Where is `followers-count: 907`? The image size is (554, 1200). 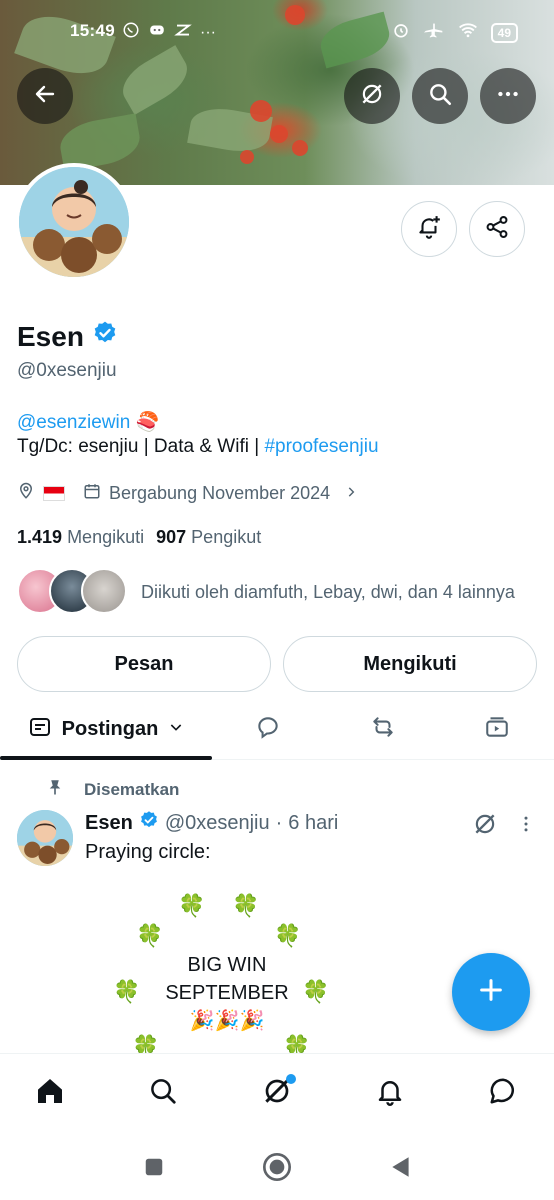
followers-count: 907 is located at coordinates (171, 537).